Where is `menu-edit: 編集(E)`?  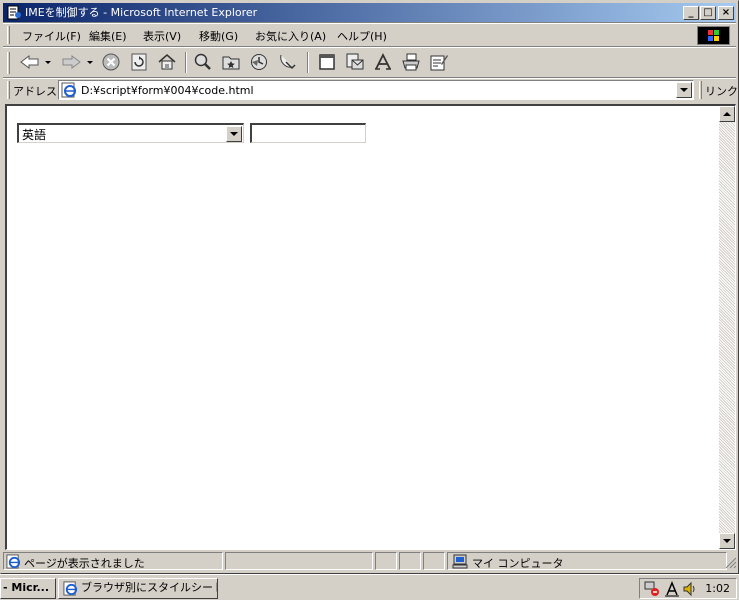
menu-edit: 編集(E) is located at coordinates (108, 36).